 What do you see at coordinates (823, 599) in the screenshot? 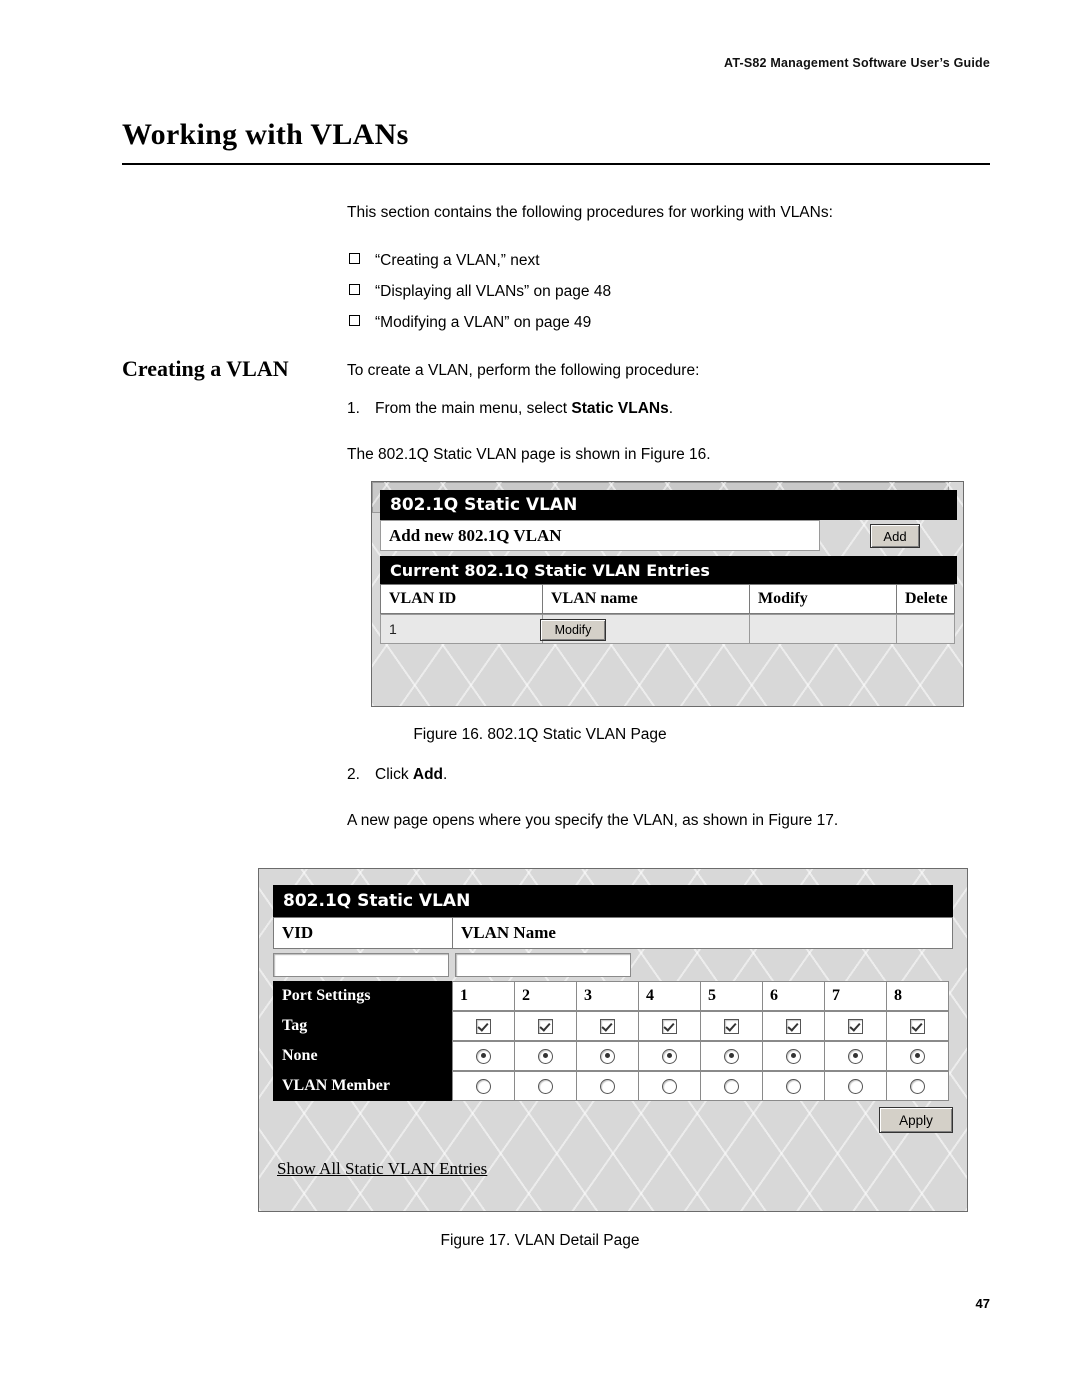
I see `column-header-modify: Modify` at bounding box center [823, 599].